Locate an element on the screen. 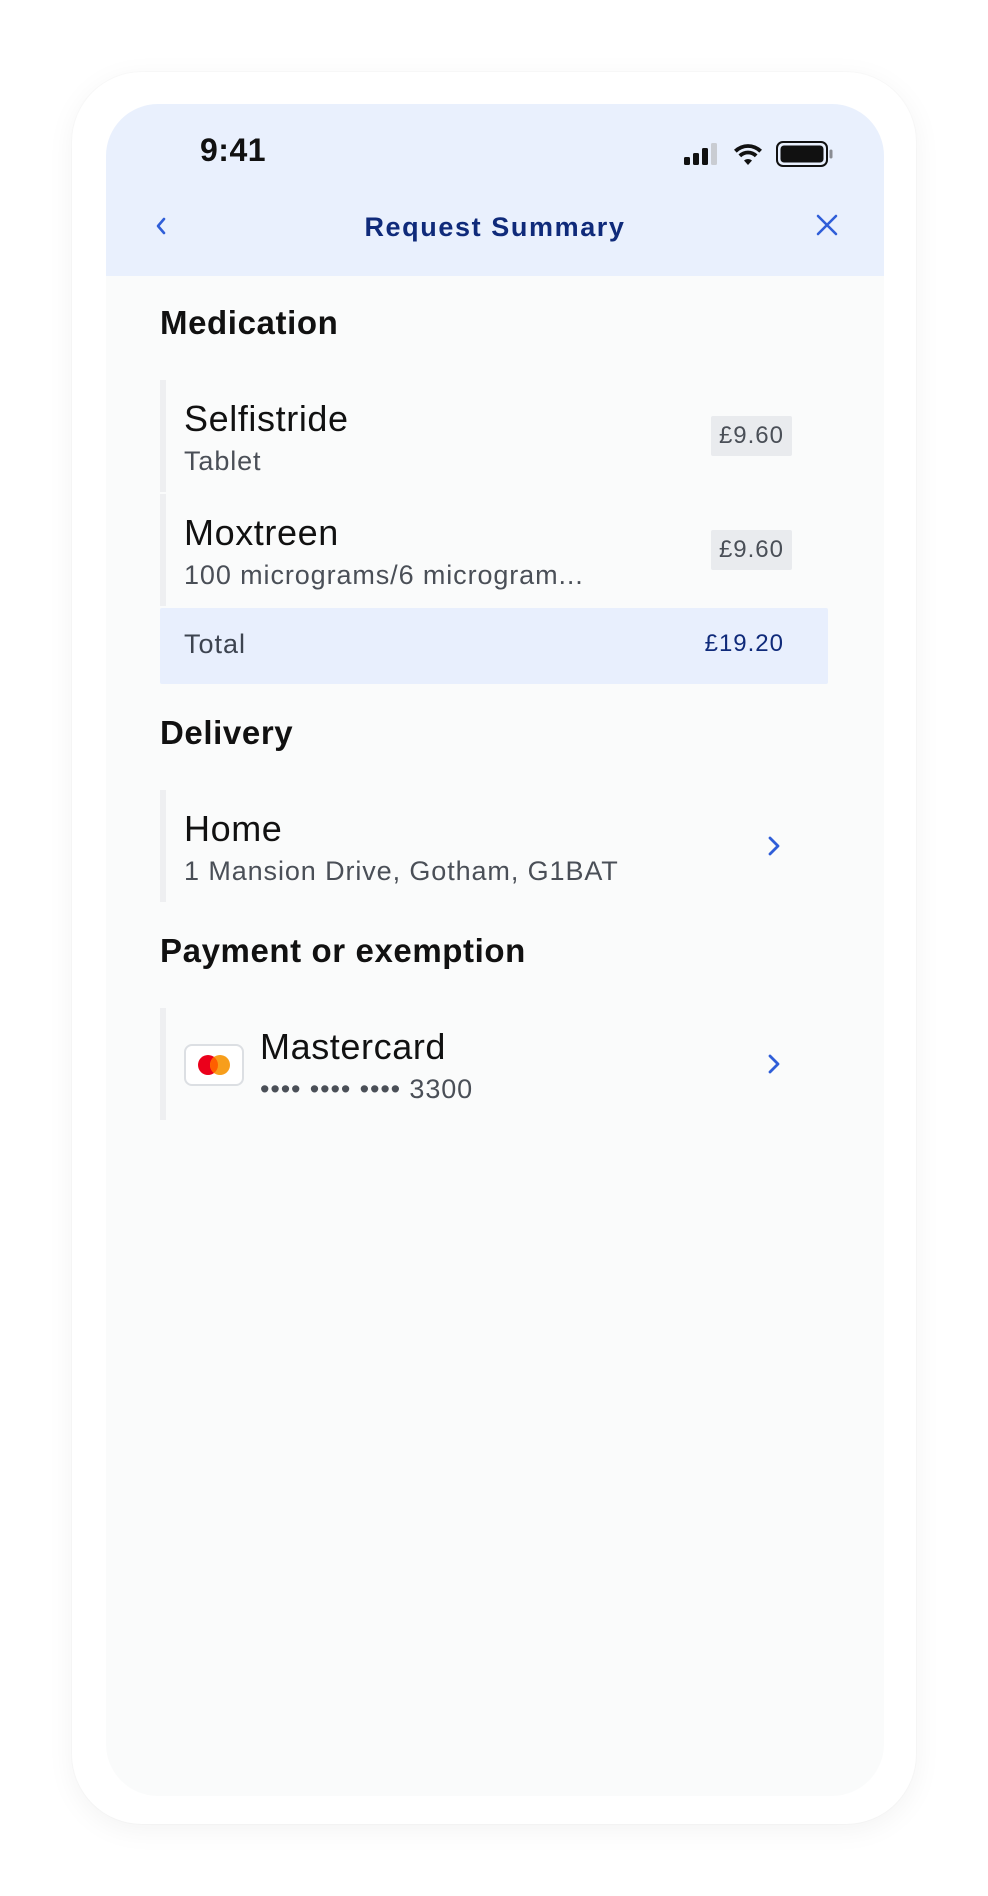  wifi-icon is located at coordinates (748, 154).